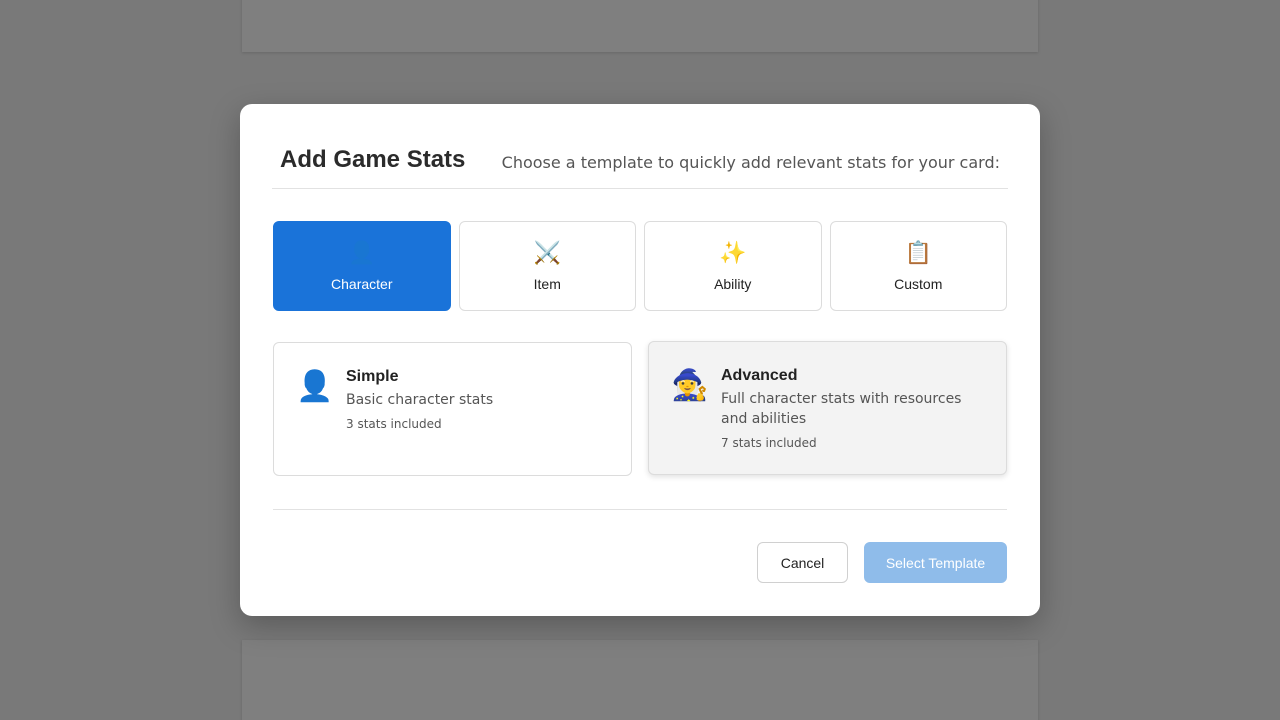  I want to click on crossed-swords-icon: ⚔️, so click(547, 252).